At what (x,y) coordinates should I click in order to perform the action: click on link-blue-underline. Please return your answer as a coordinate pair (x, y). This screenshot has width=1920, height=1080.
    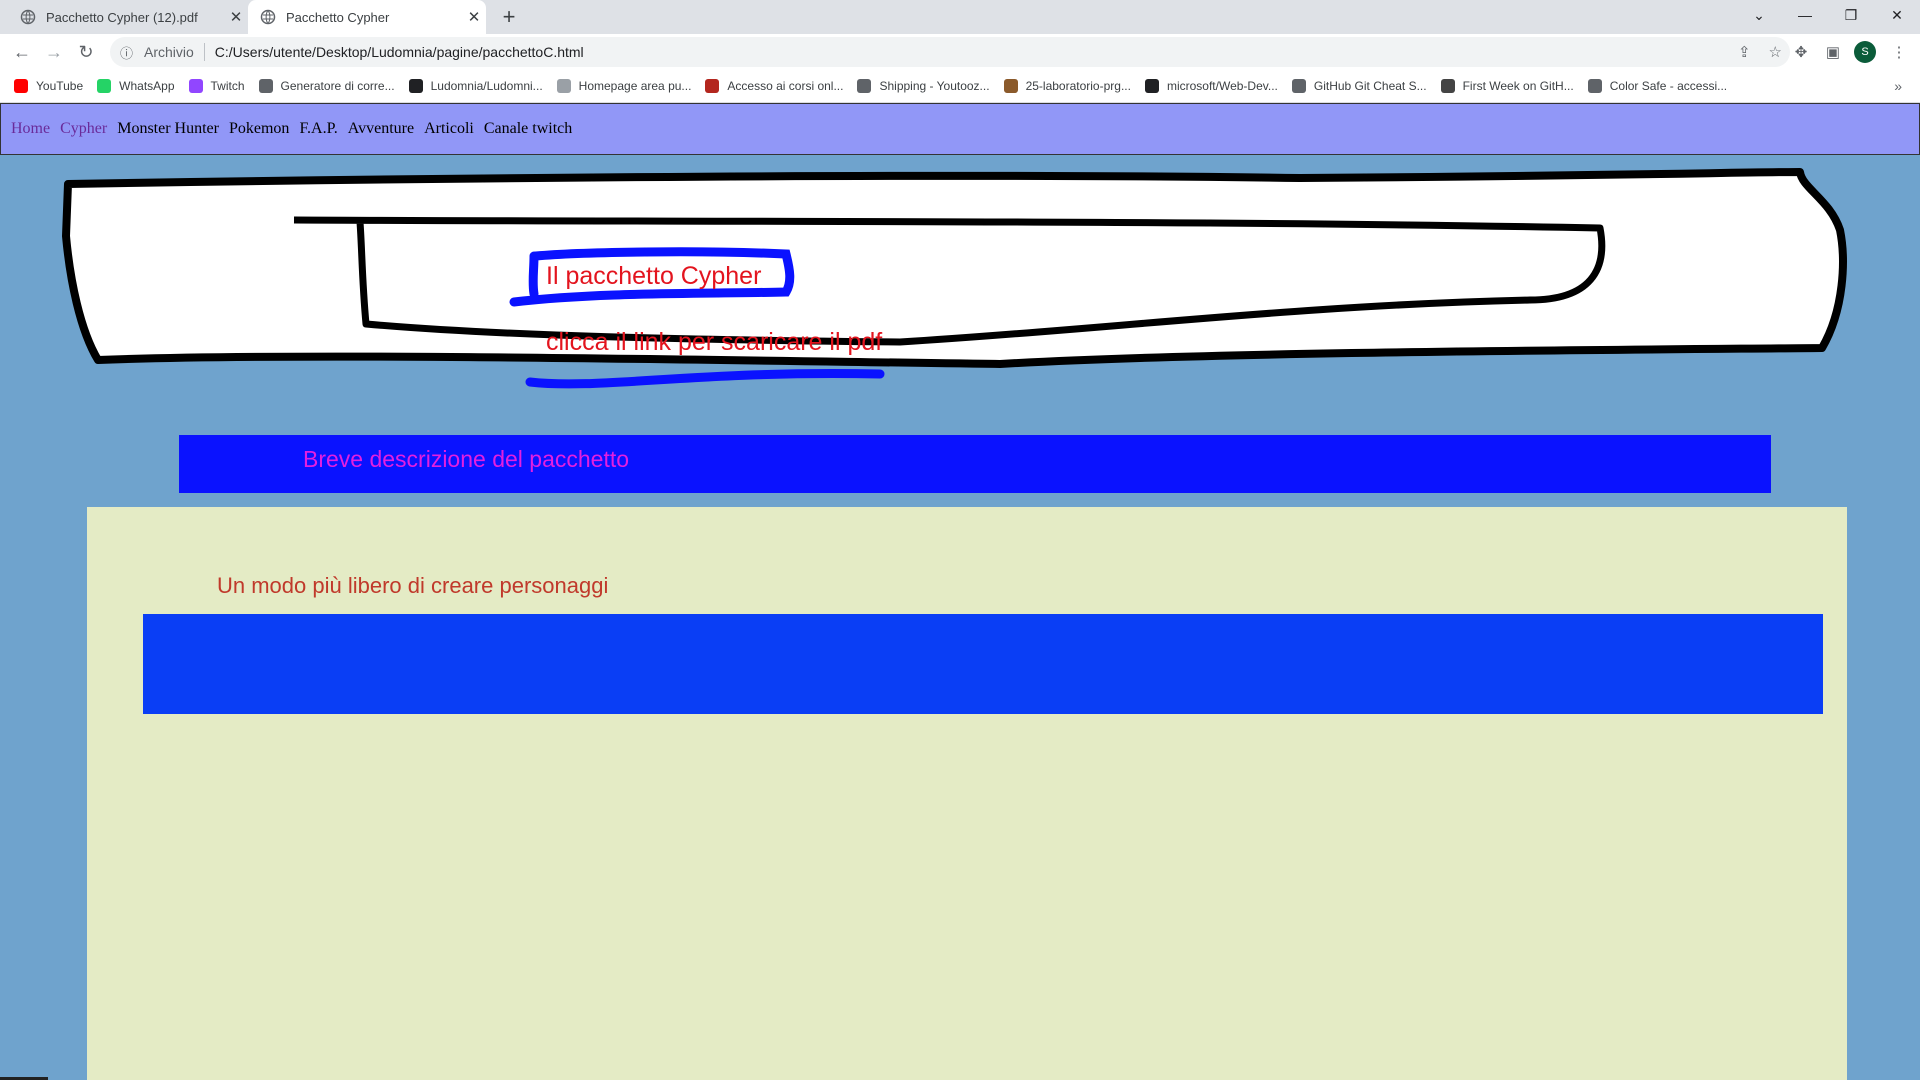
    Looking at the image, I should click on (705, 378).